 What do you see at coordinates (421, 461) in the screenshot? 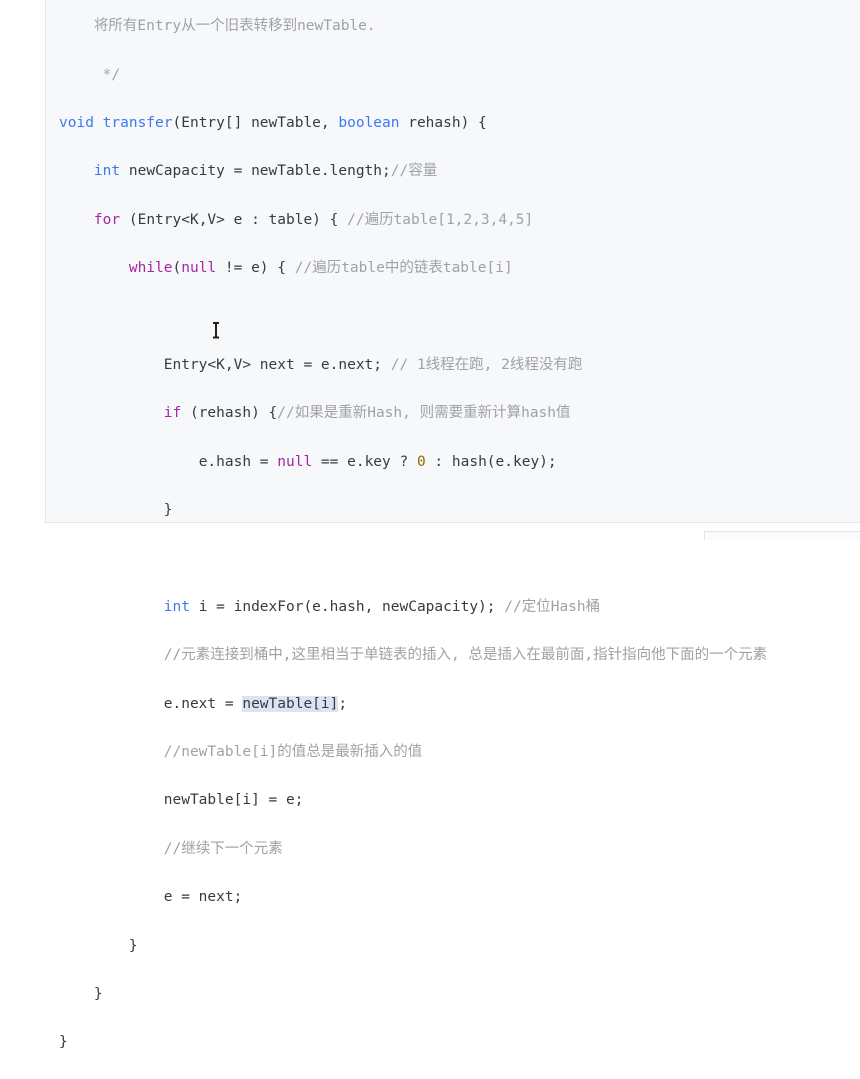
I see `number: 0` at bounding box center [421, 461].